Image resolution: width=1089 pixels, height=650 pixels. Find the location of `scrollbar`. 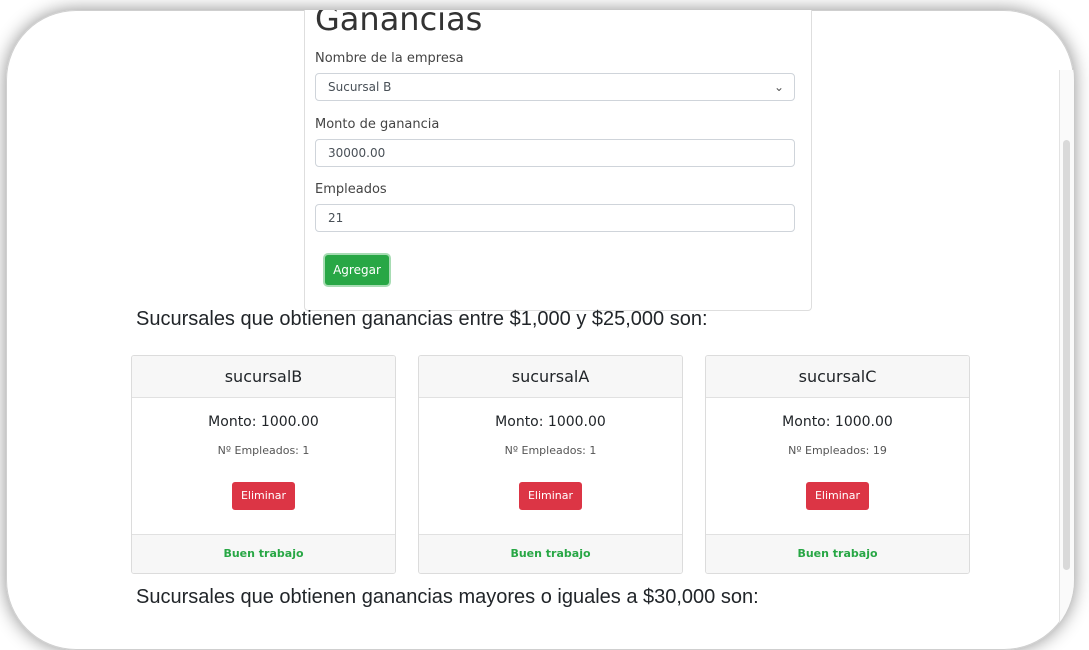

scrollbar is located at coordinates (1066, 350).